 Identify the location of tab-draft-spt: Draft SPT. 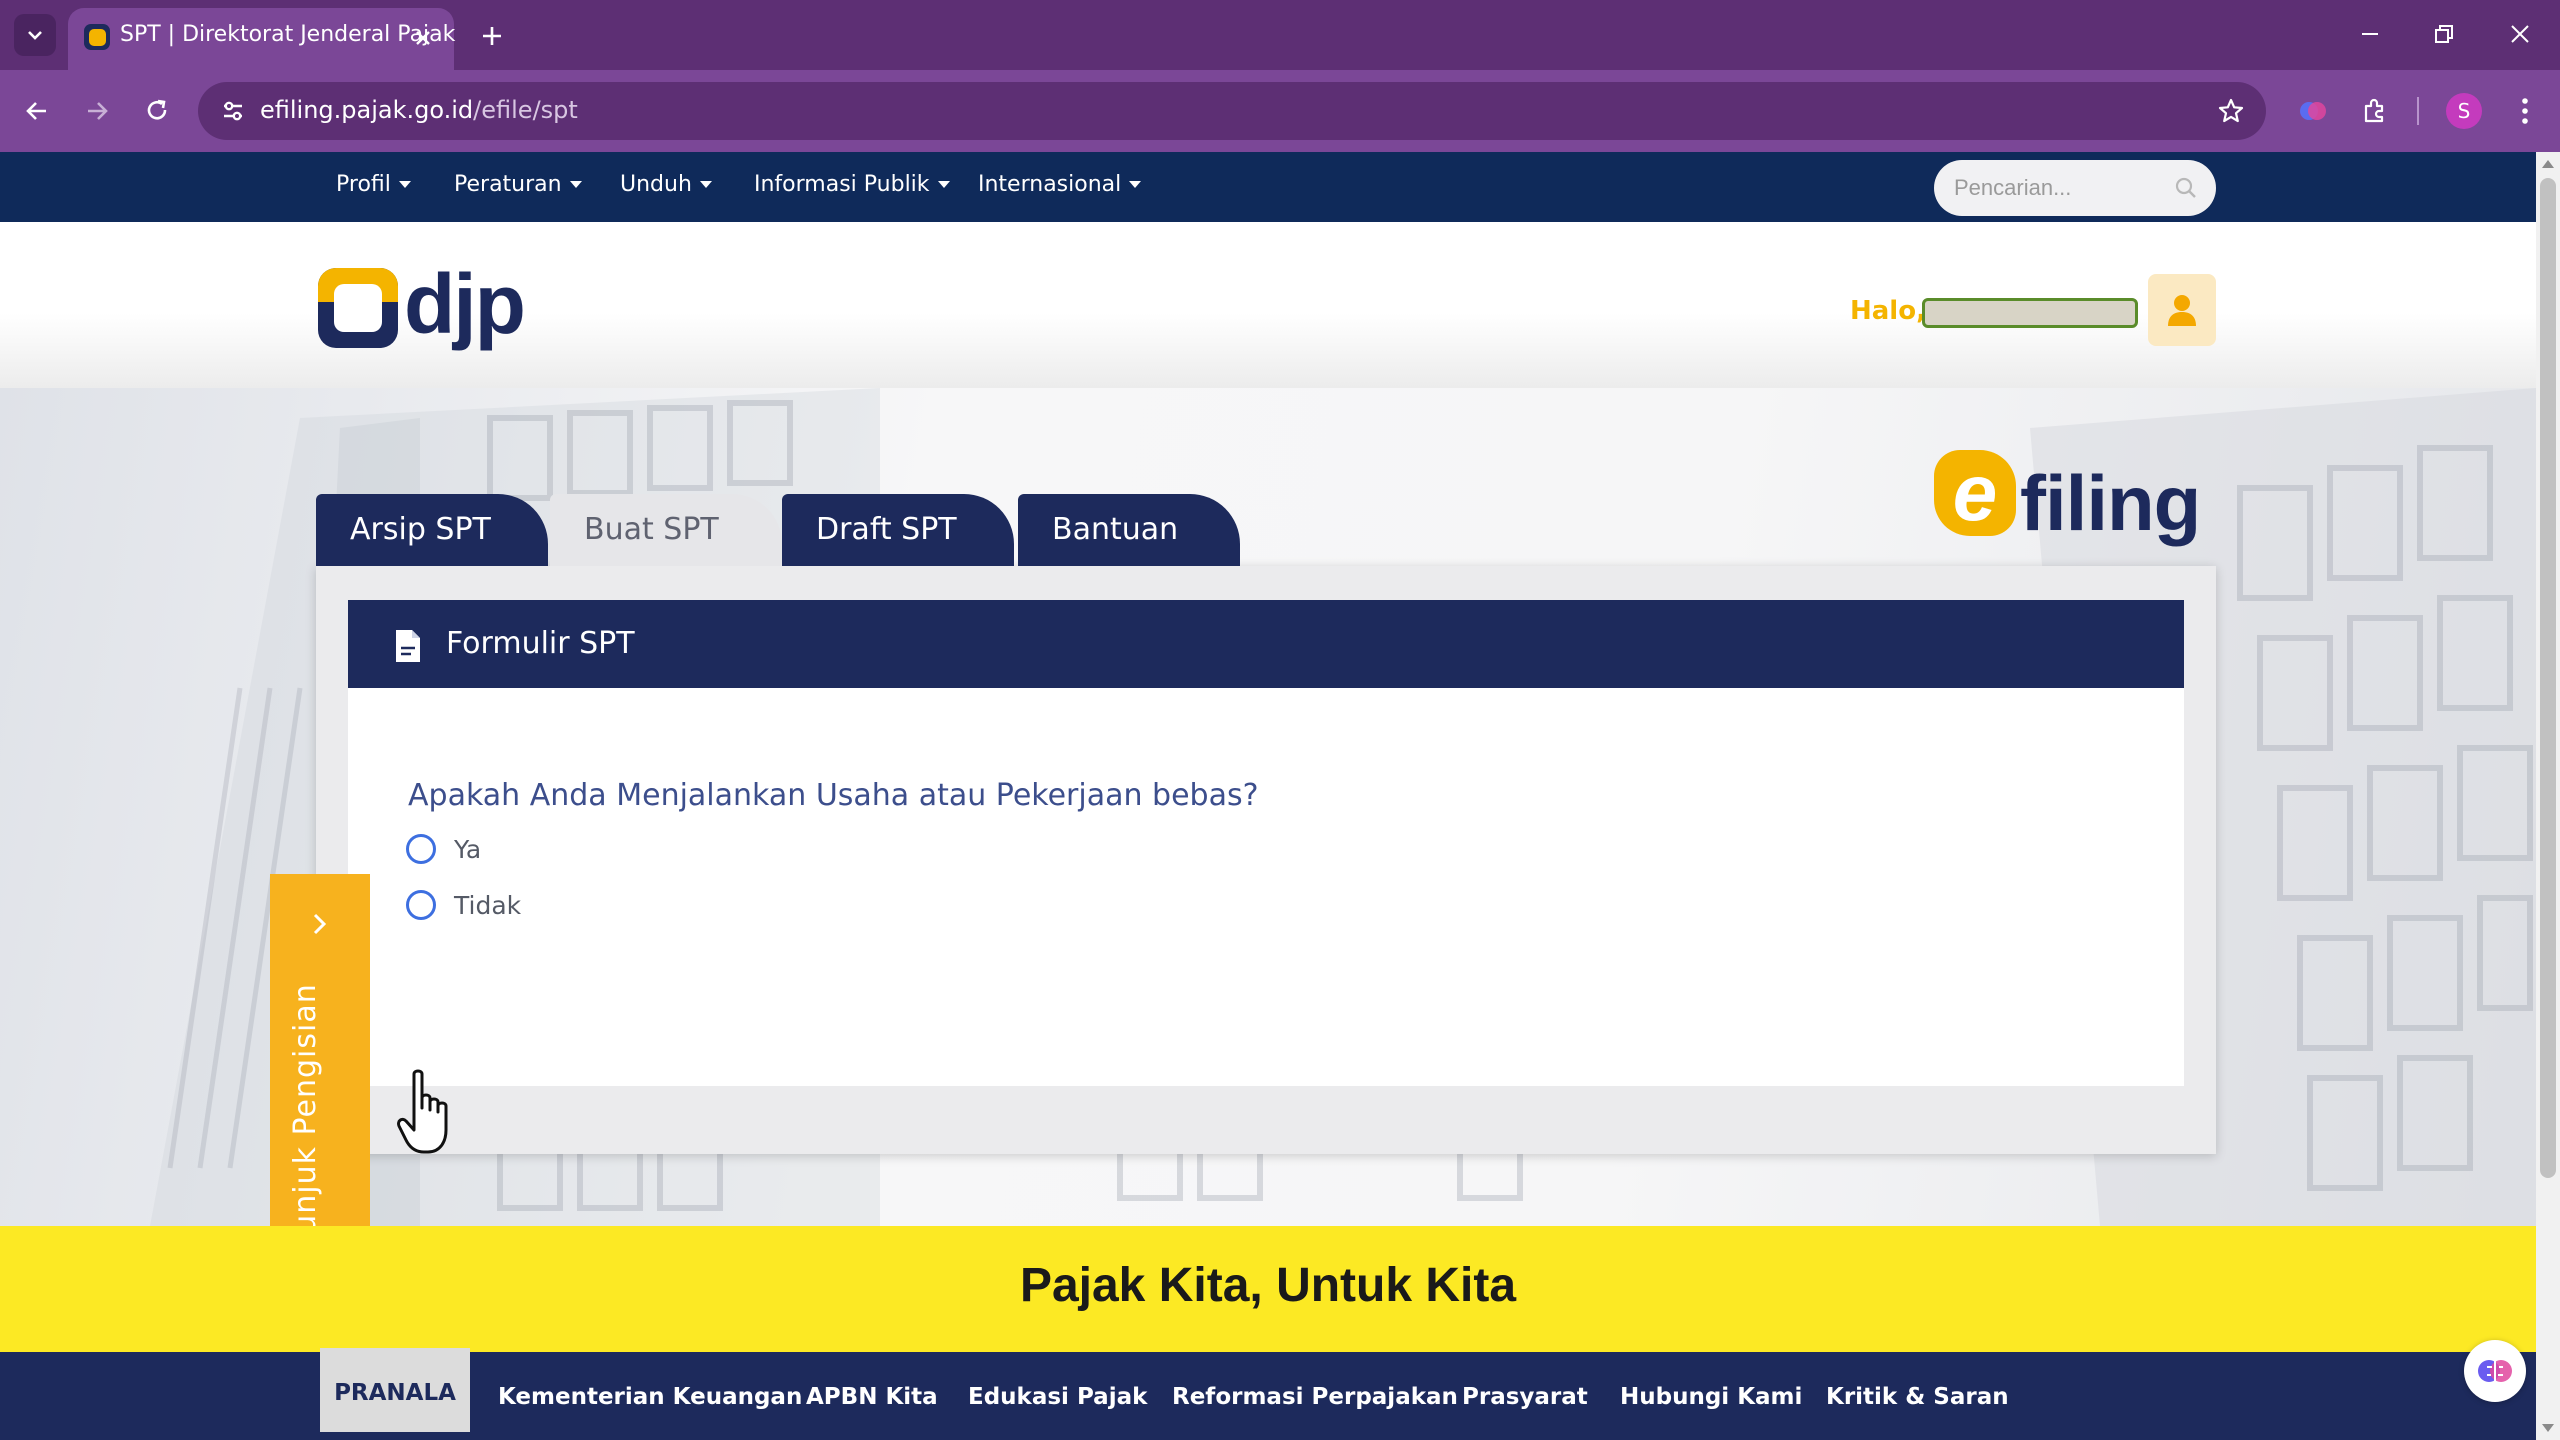
(898, 530).